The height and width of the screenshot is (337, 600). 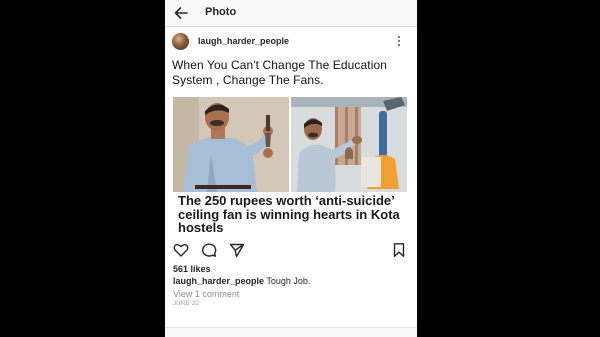 What do you see at coordinates (209, 250) in the screenshot?
I see `comment-icon` at bounding box center [209, 250].